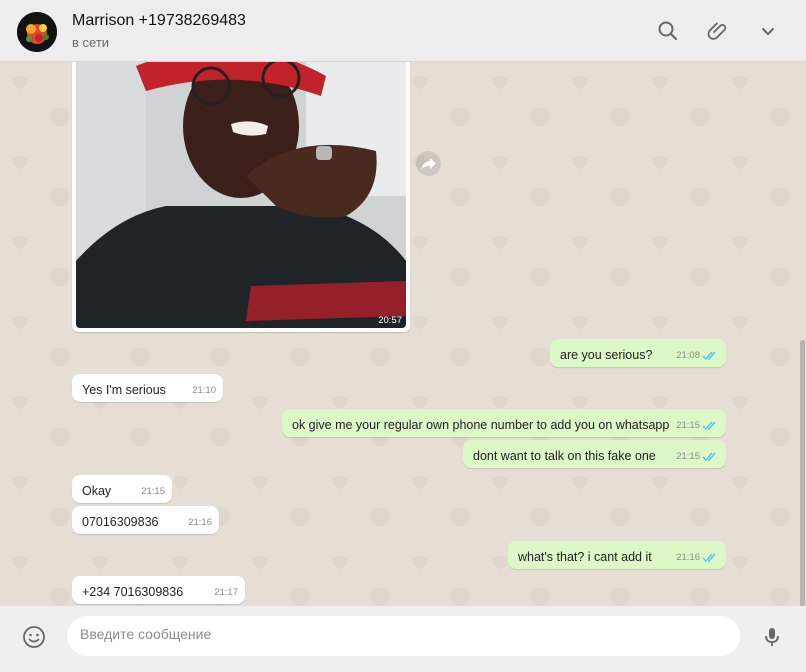  What do you see at coordinates (133, 592) in the screenshot?
I see `message-text: +234 7016309836` at bounding box center [133, 592].